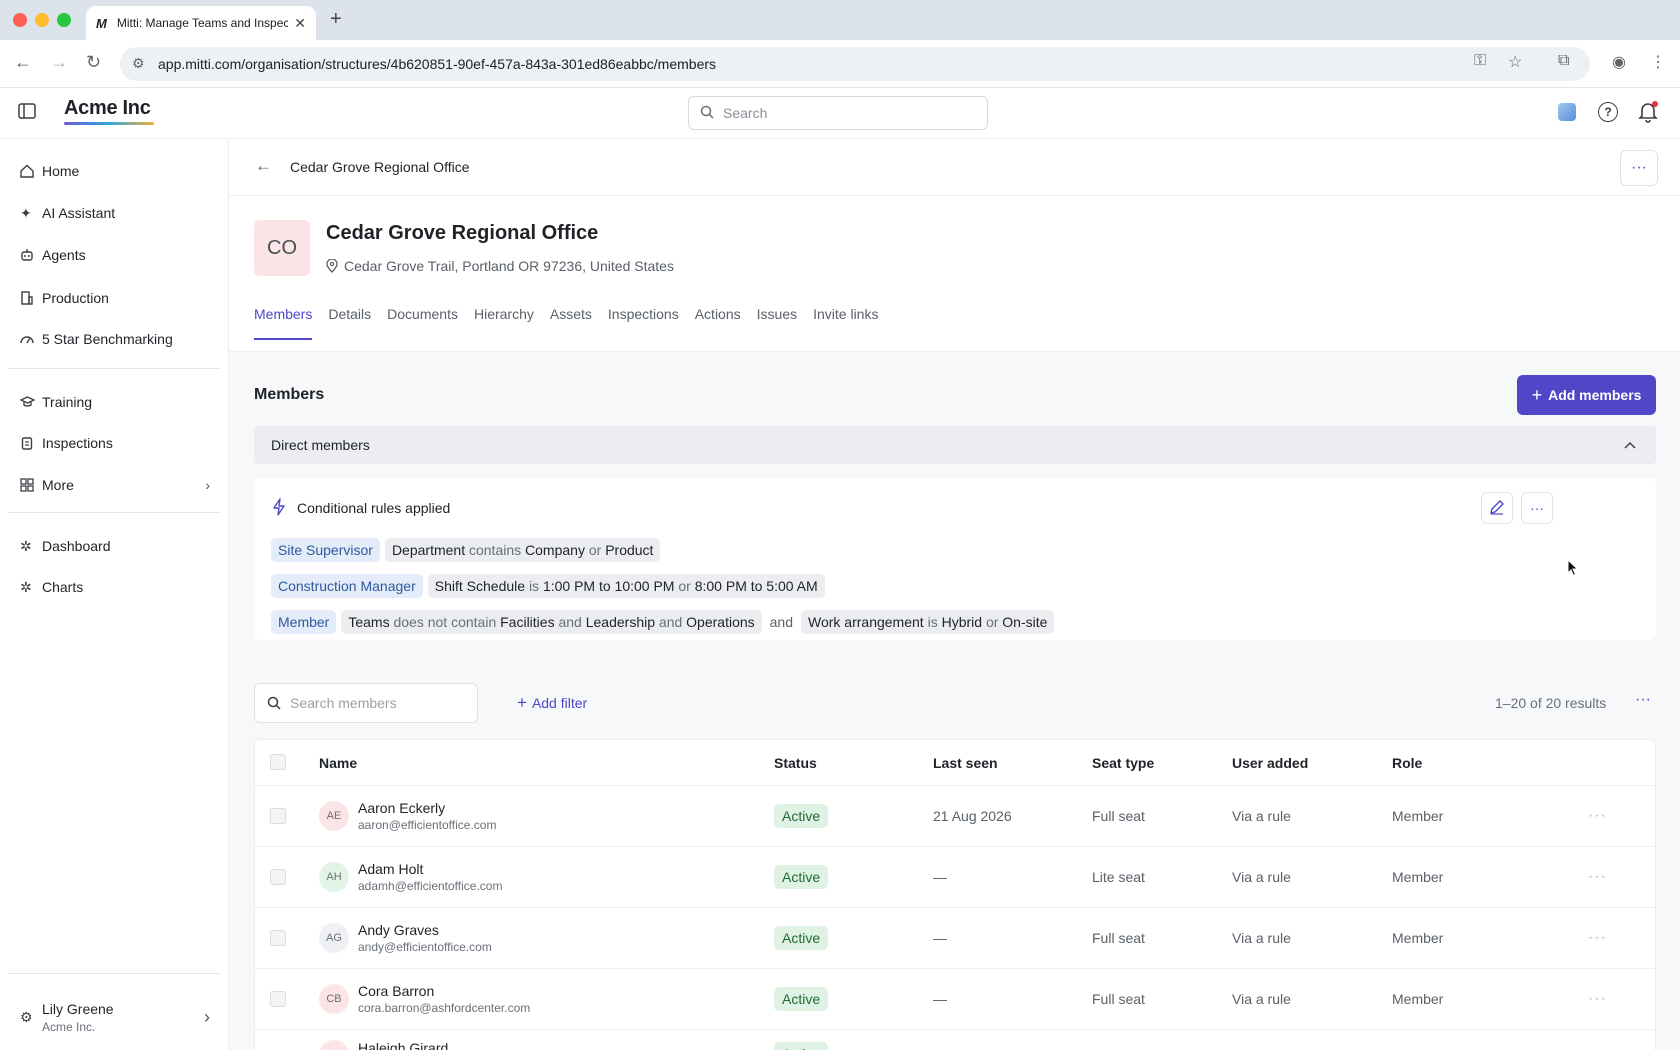 Image resolution: width=1680 pixels, height=1050 pixels. Describe the element at coordinates (1643, 700) in the screenshot. I see `table-more-icon: ···` at that location.